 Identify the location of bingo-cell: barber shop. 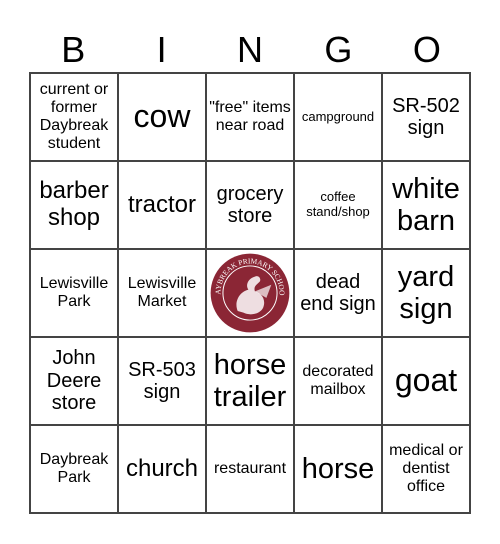
(74, 205).